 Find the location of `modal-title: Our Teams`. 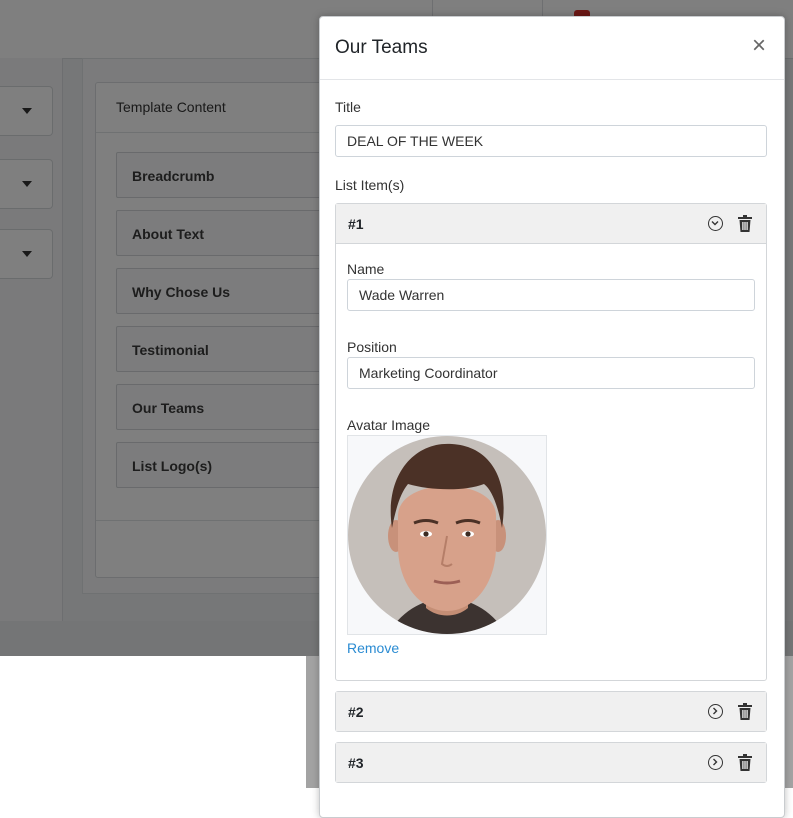

modal-title: Our Teams is located at coordinates (381, 47).